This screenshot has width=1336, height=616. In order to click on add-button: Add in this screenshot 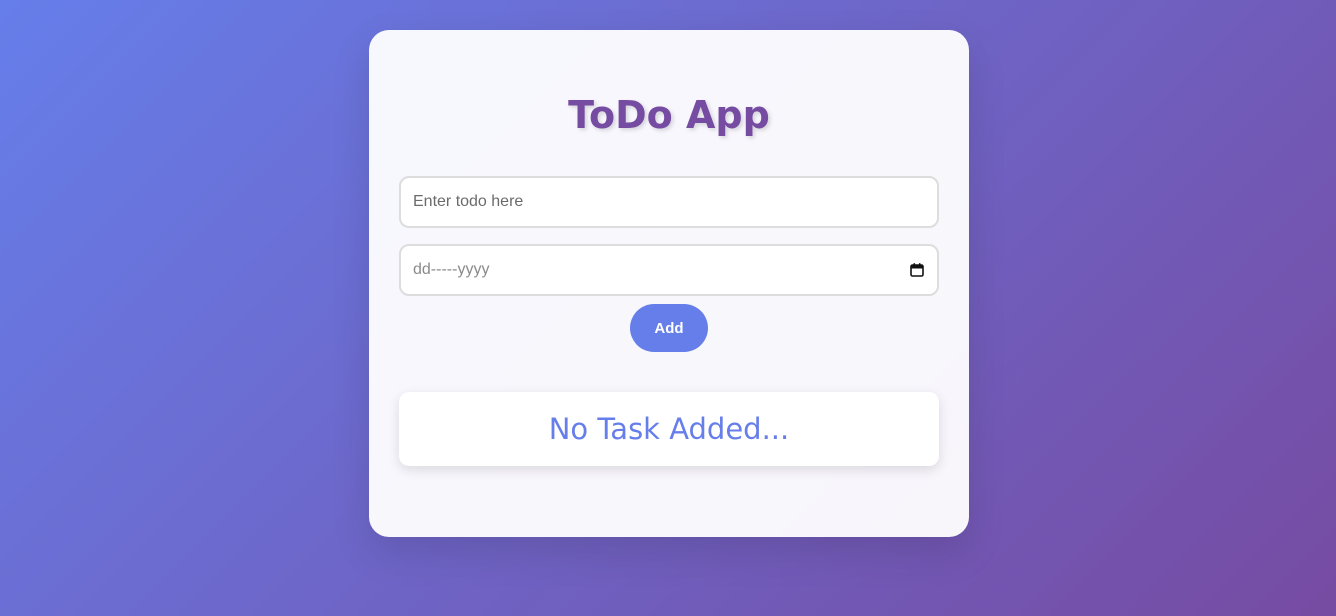, I will do `click(669, 328)`.